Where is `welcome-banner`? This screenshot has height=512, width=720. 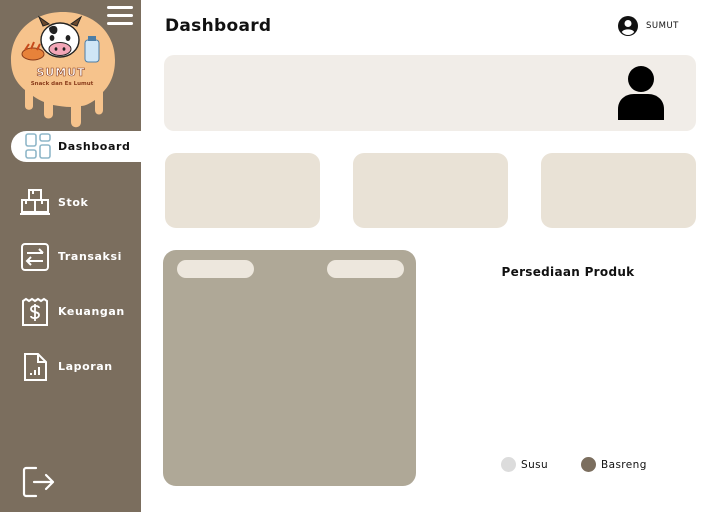 welcome-banner is located at coordinates (430, 93).